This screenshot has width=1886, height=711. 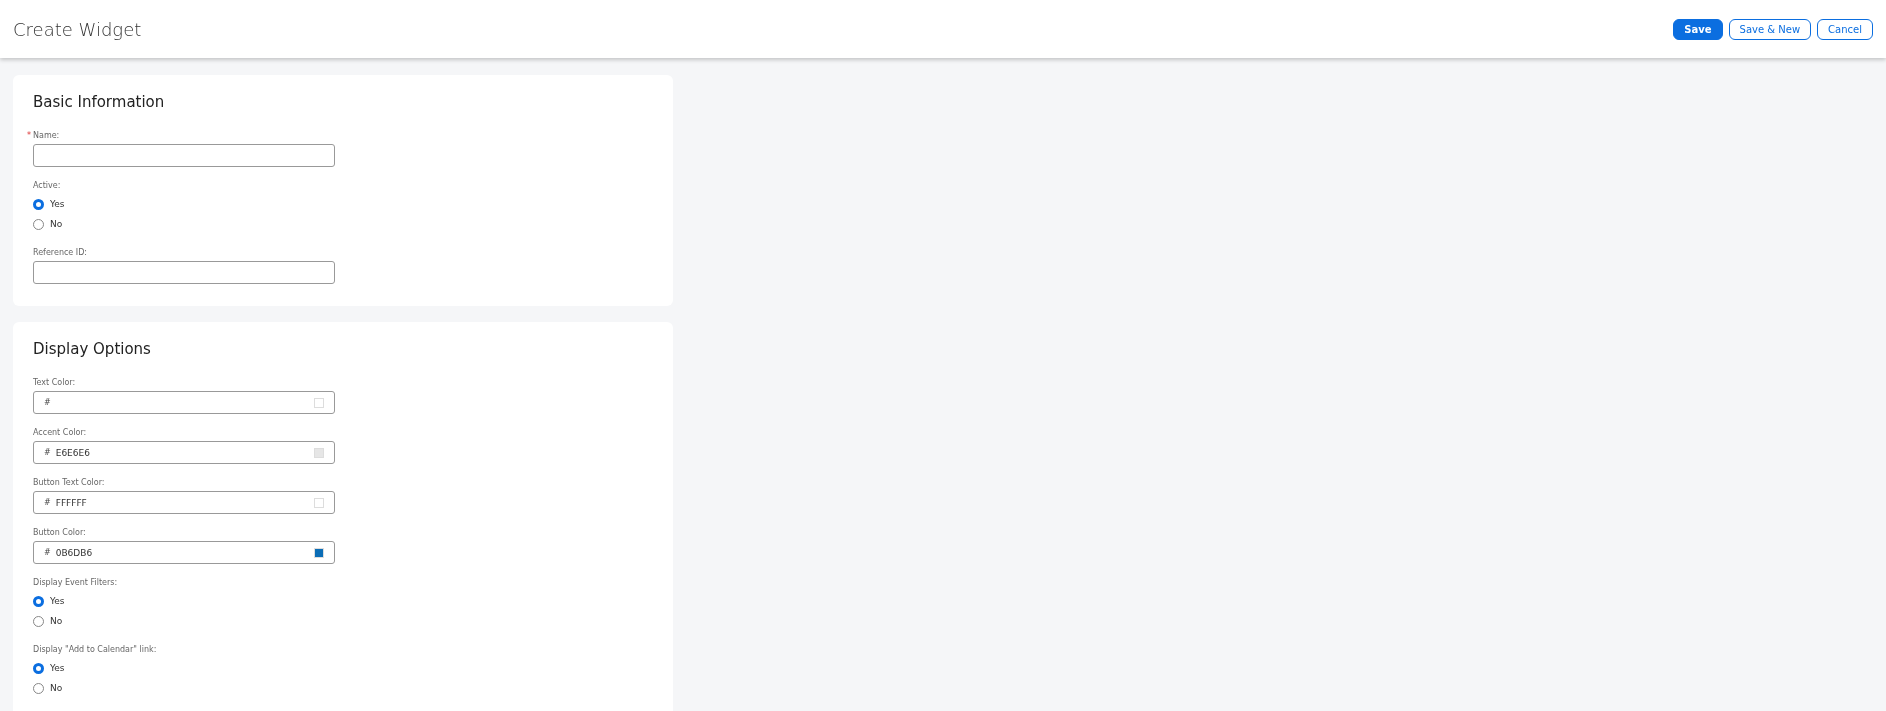 What do you see at coordinates (99, 102) in the screenshot?
I see `section-title: Basic Information` at bounding box center [99, 102].